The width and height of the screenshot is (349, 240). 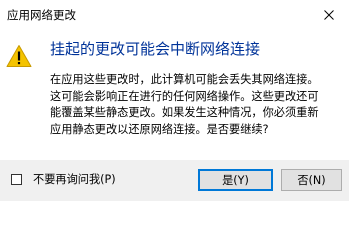 I want to click on close-icon, so click(x=329, y=15).